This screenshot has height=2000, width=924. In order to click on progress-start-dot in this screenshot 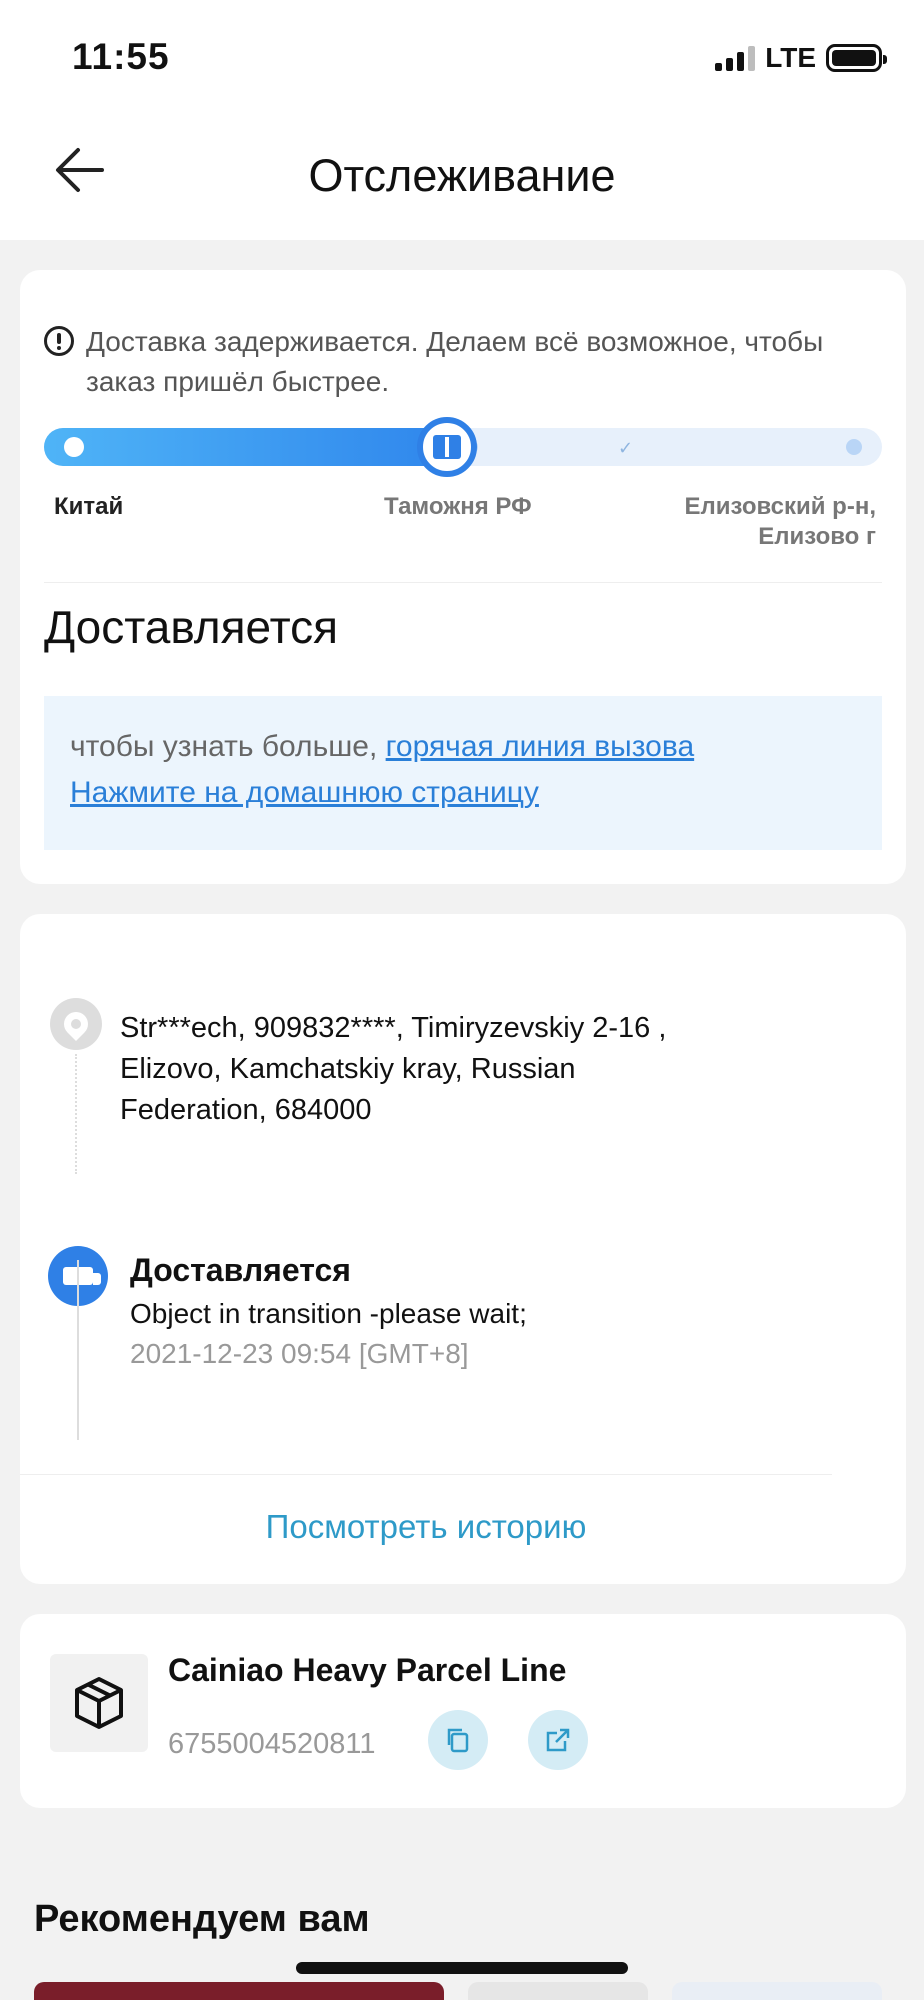, I will do `click(74, 447)`.